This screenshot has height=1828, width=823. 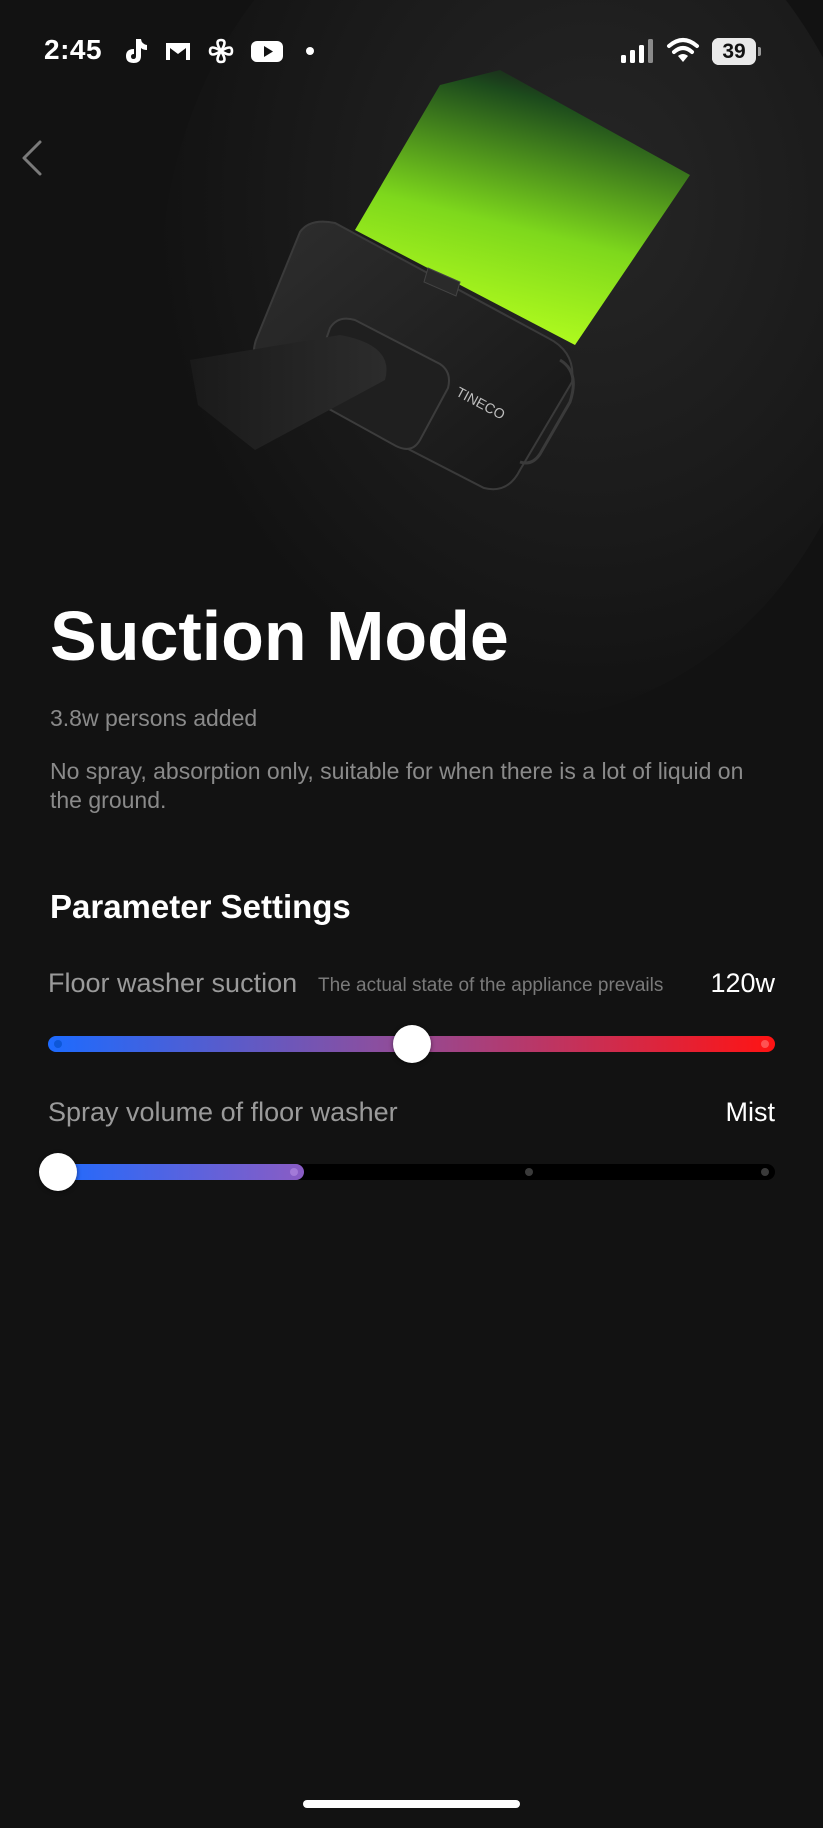 I want to click on mail-icon, so click(x=178, y=51).